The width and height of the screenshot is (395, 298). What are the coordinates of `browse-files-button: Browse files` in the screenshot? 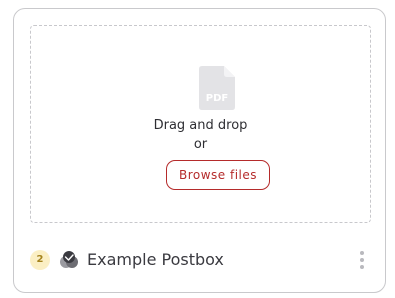 It's located at (218, 175).